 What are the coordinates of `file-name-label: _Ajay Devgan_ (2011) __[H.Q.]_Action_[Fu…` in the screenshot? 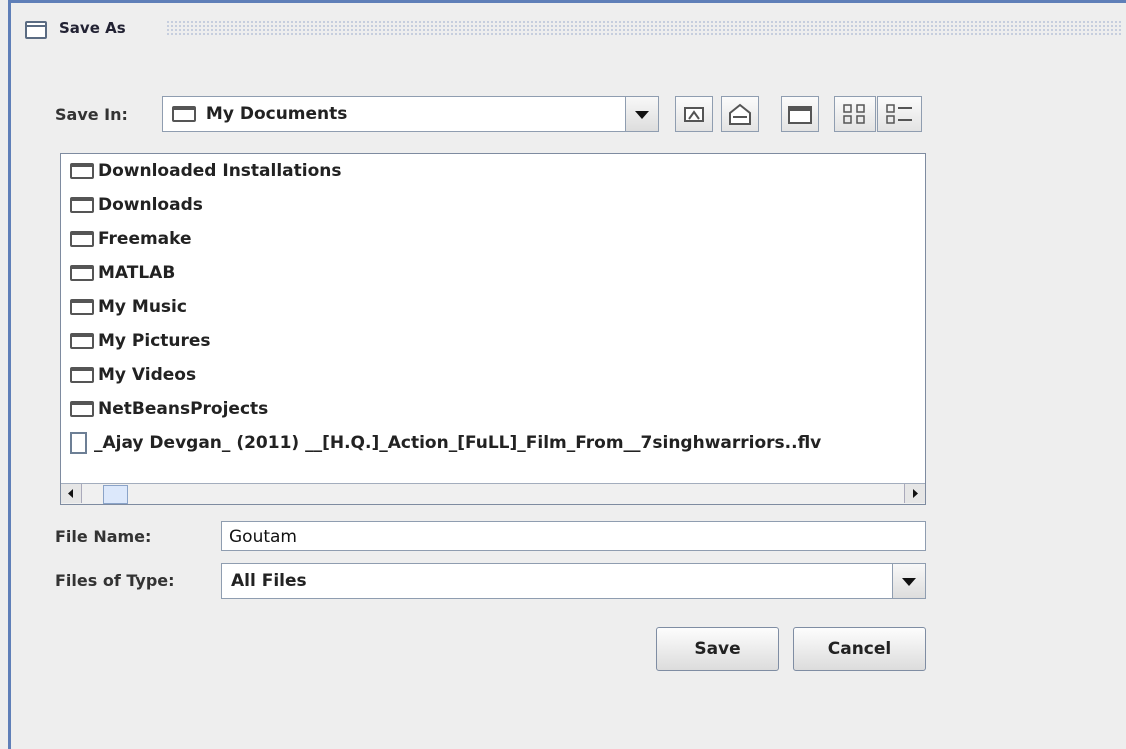 It's located at (458, 443).